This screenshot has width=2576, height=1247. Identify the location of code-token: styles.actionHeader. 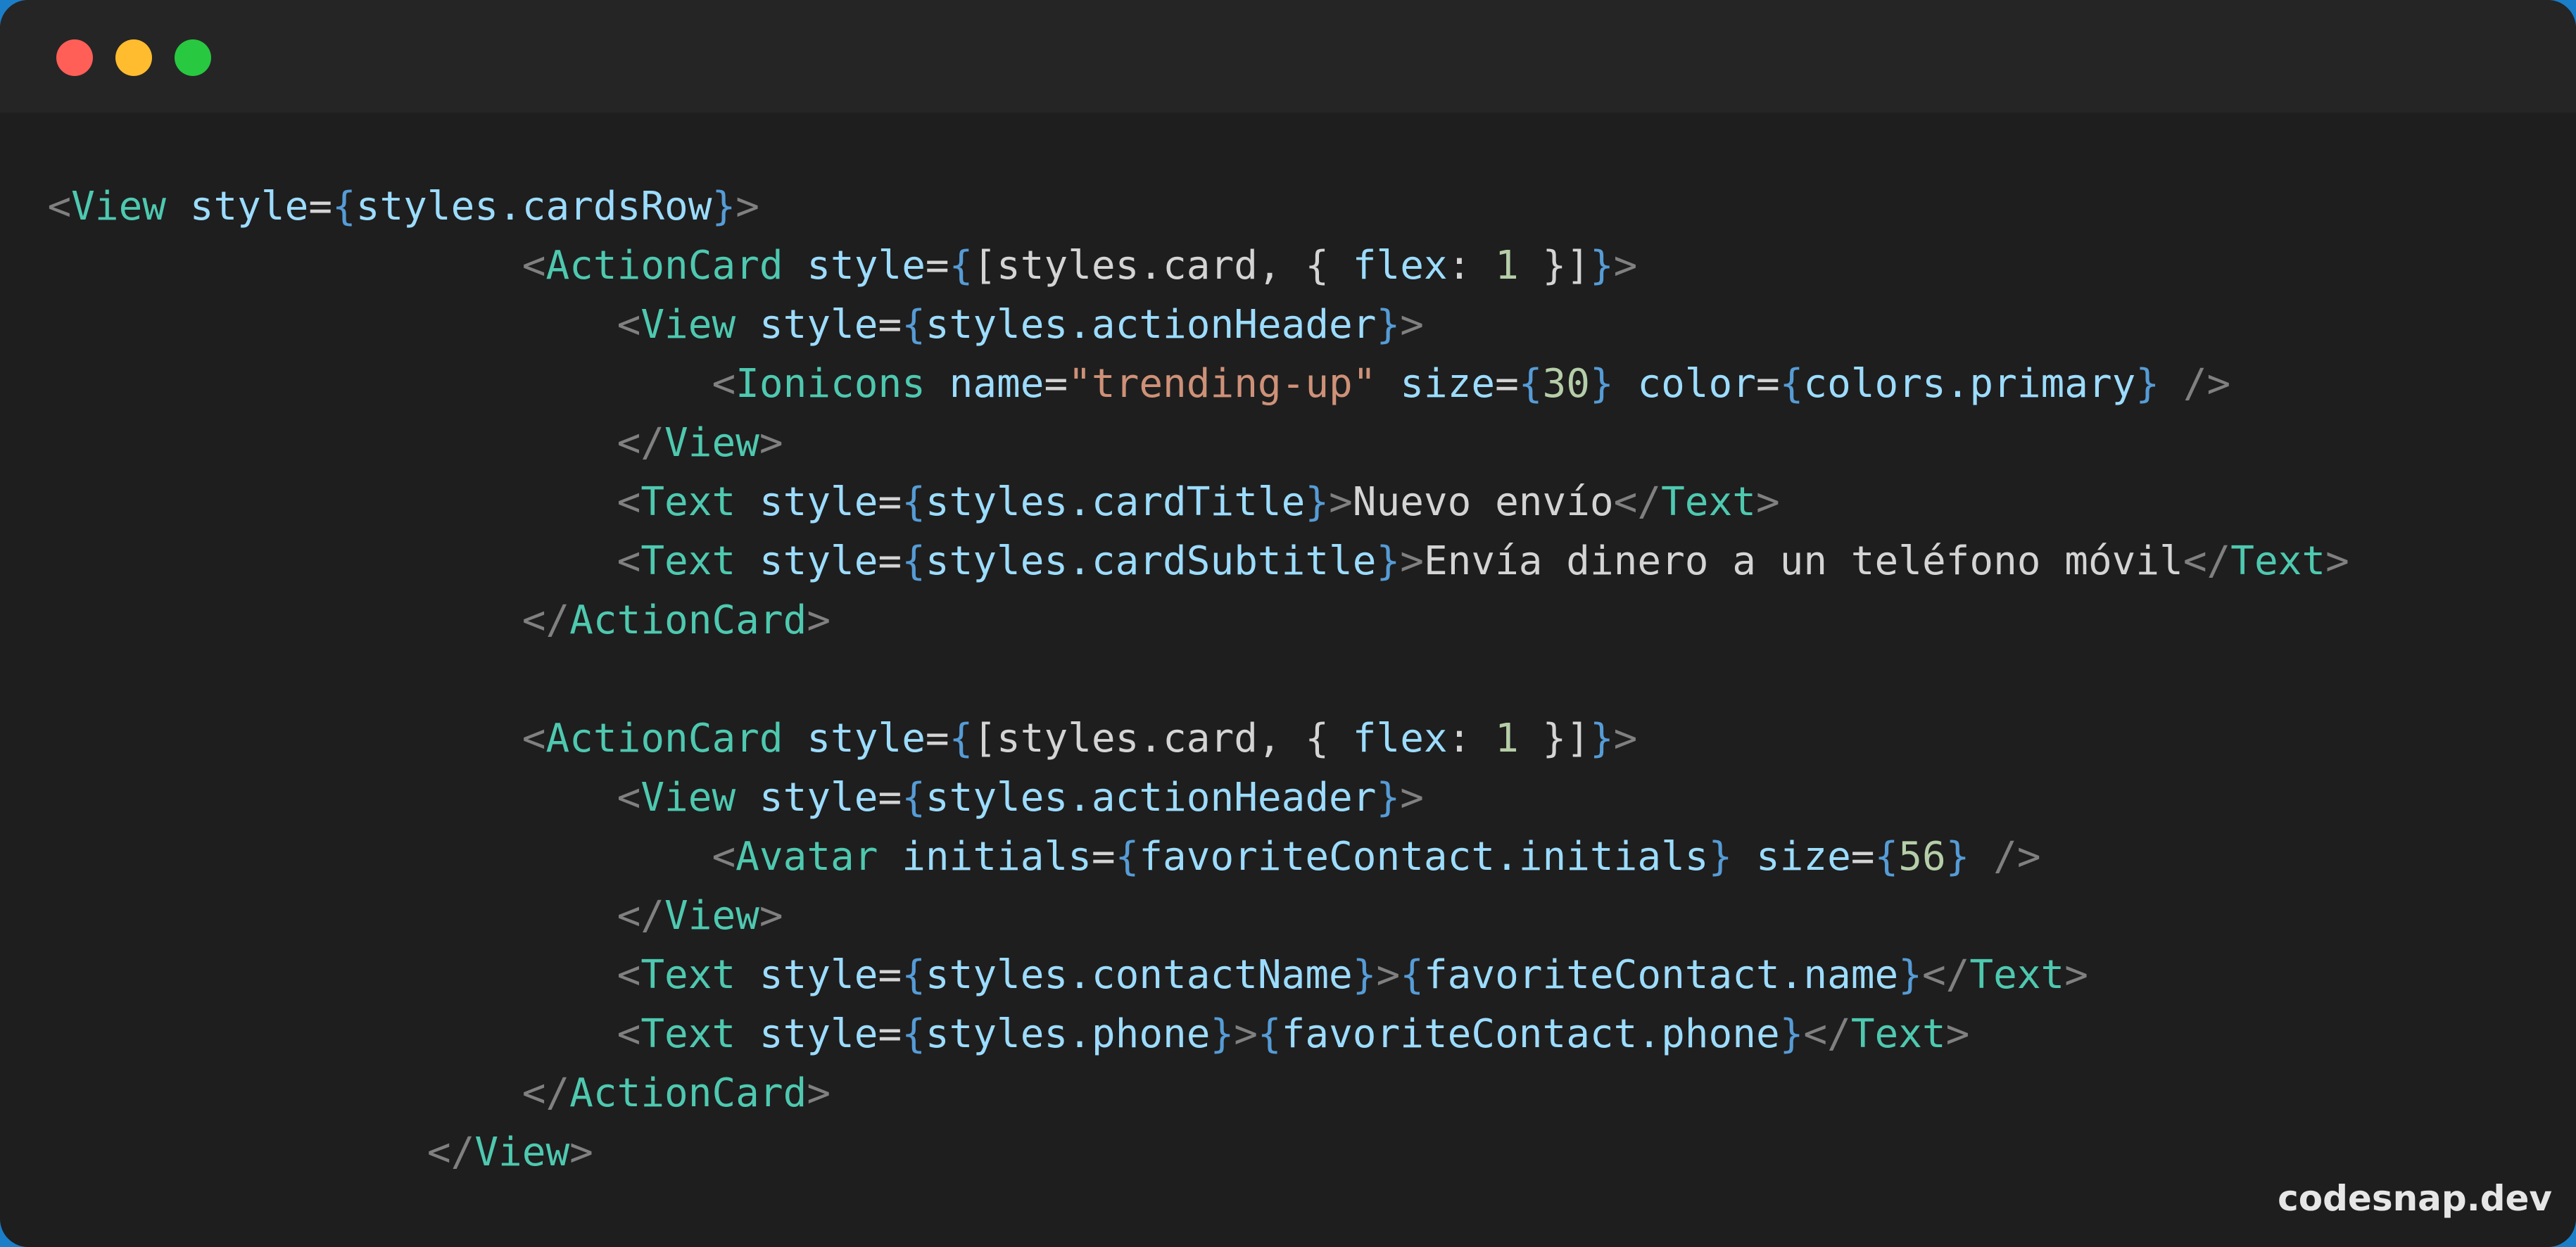
(1151, 798).